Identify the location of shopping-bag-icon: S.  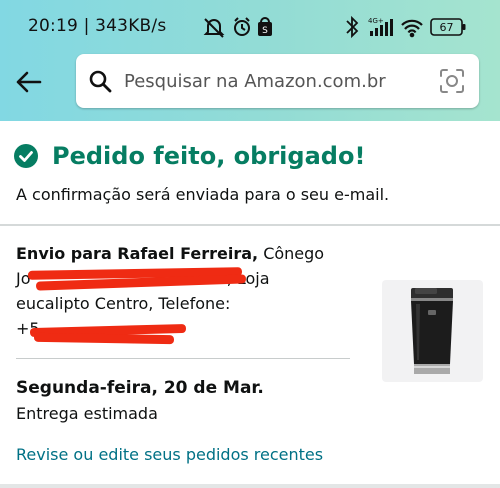
(265, 26).